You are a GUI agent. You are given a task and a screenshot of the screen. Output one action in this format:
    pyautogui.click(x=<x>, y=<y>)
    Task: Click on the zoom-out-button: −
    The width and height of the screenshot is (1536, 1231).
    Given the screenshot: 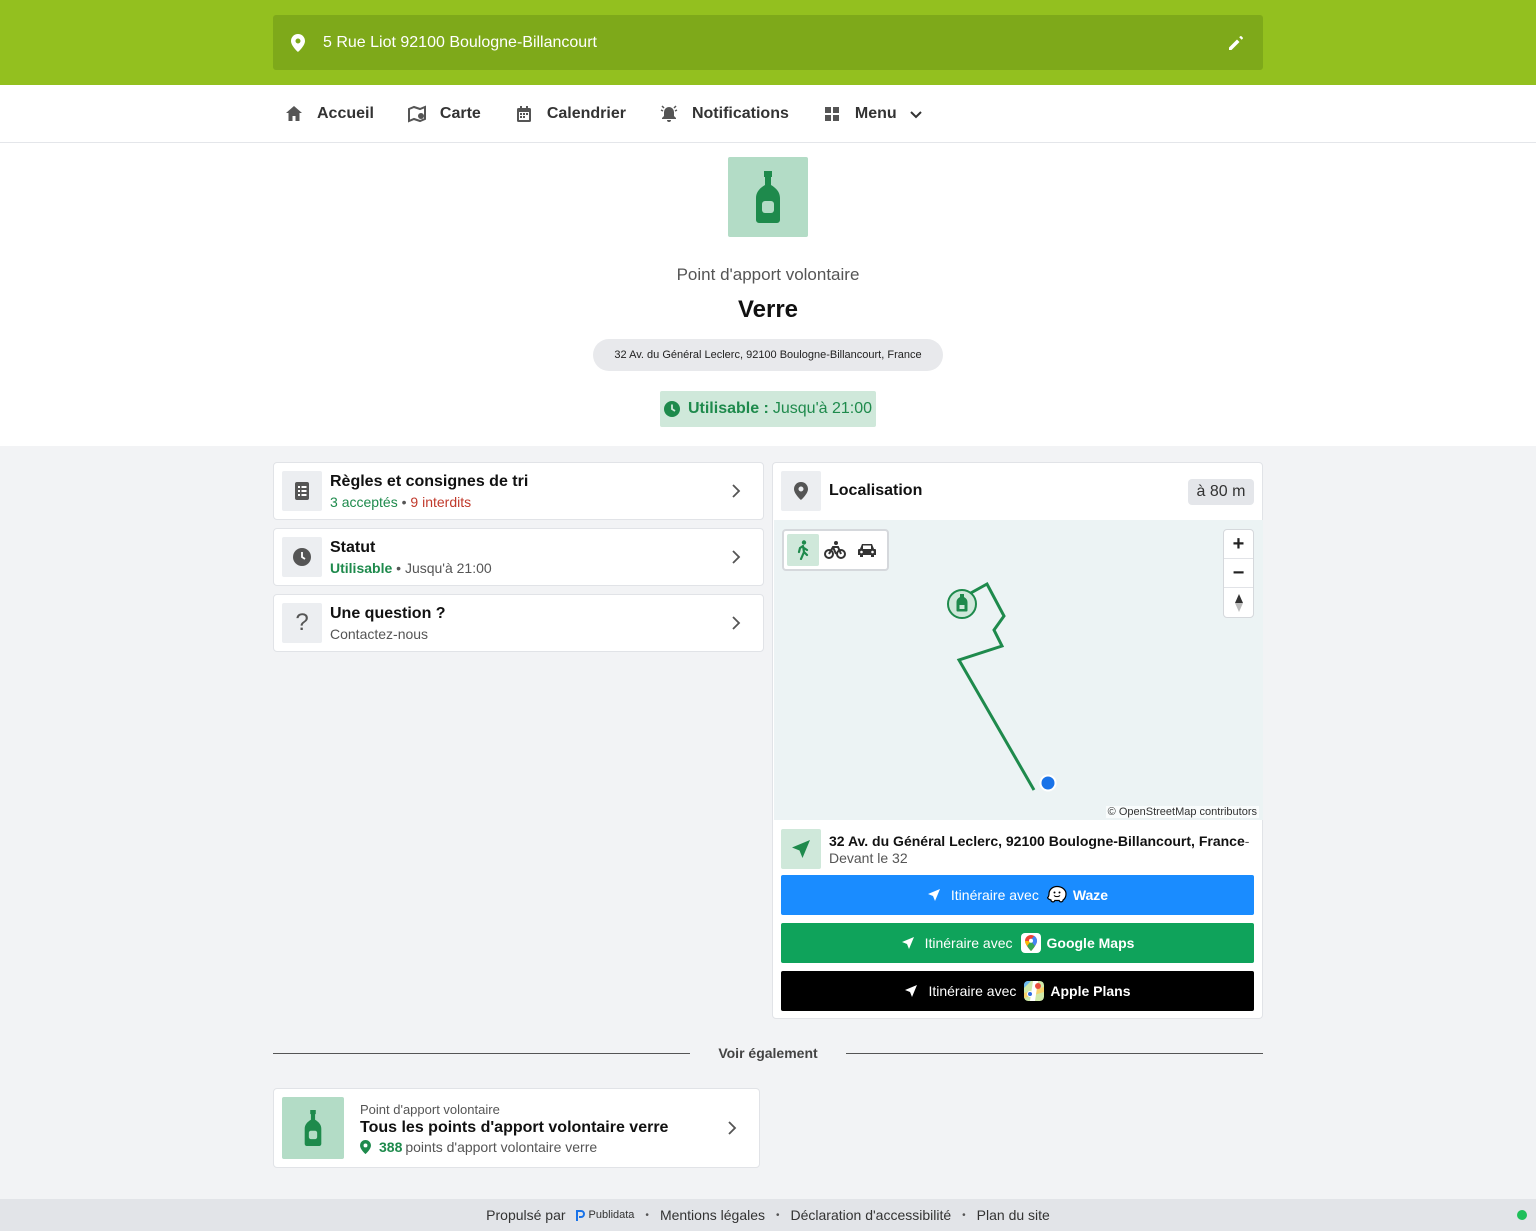 What is the action you would take?
    pyautogui.click(x=1238, y=573)
    